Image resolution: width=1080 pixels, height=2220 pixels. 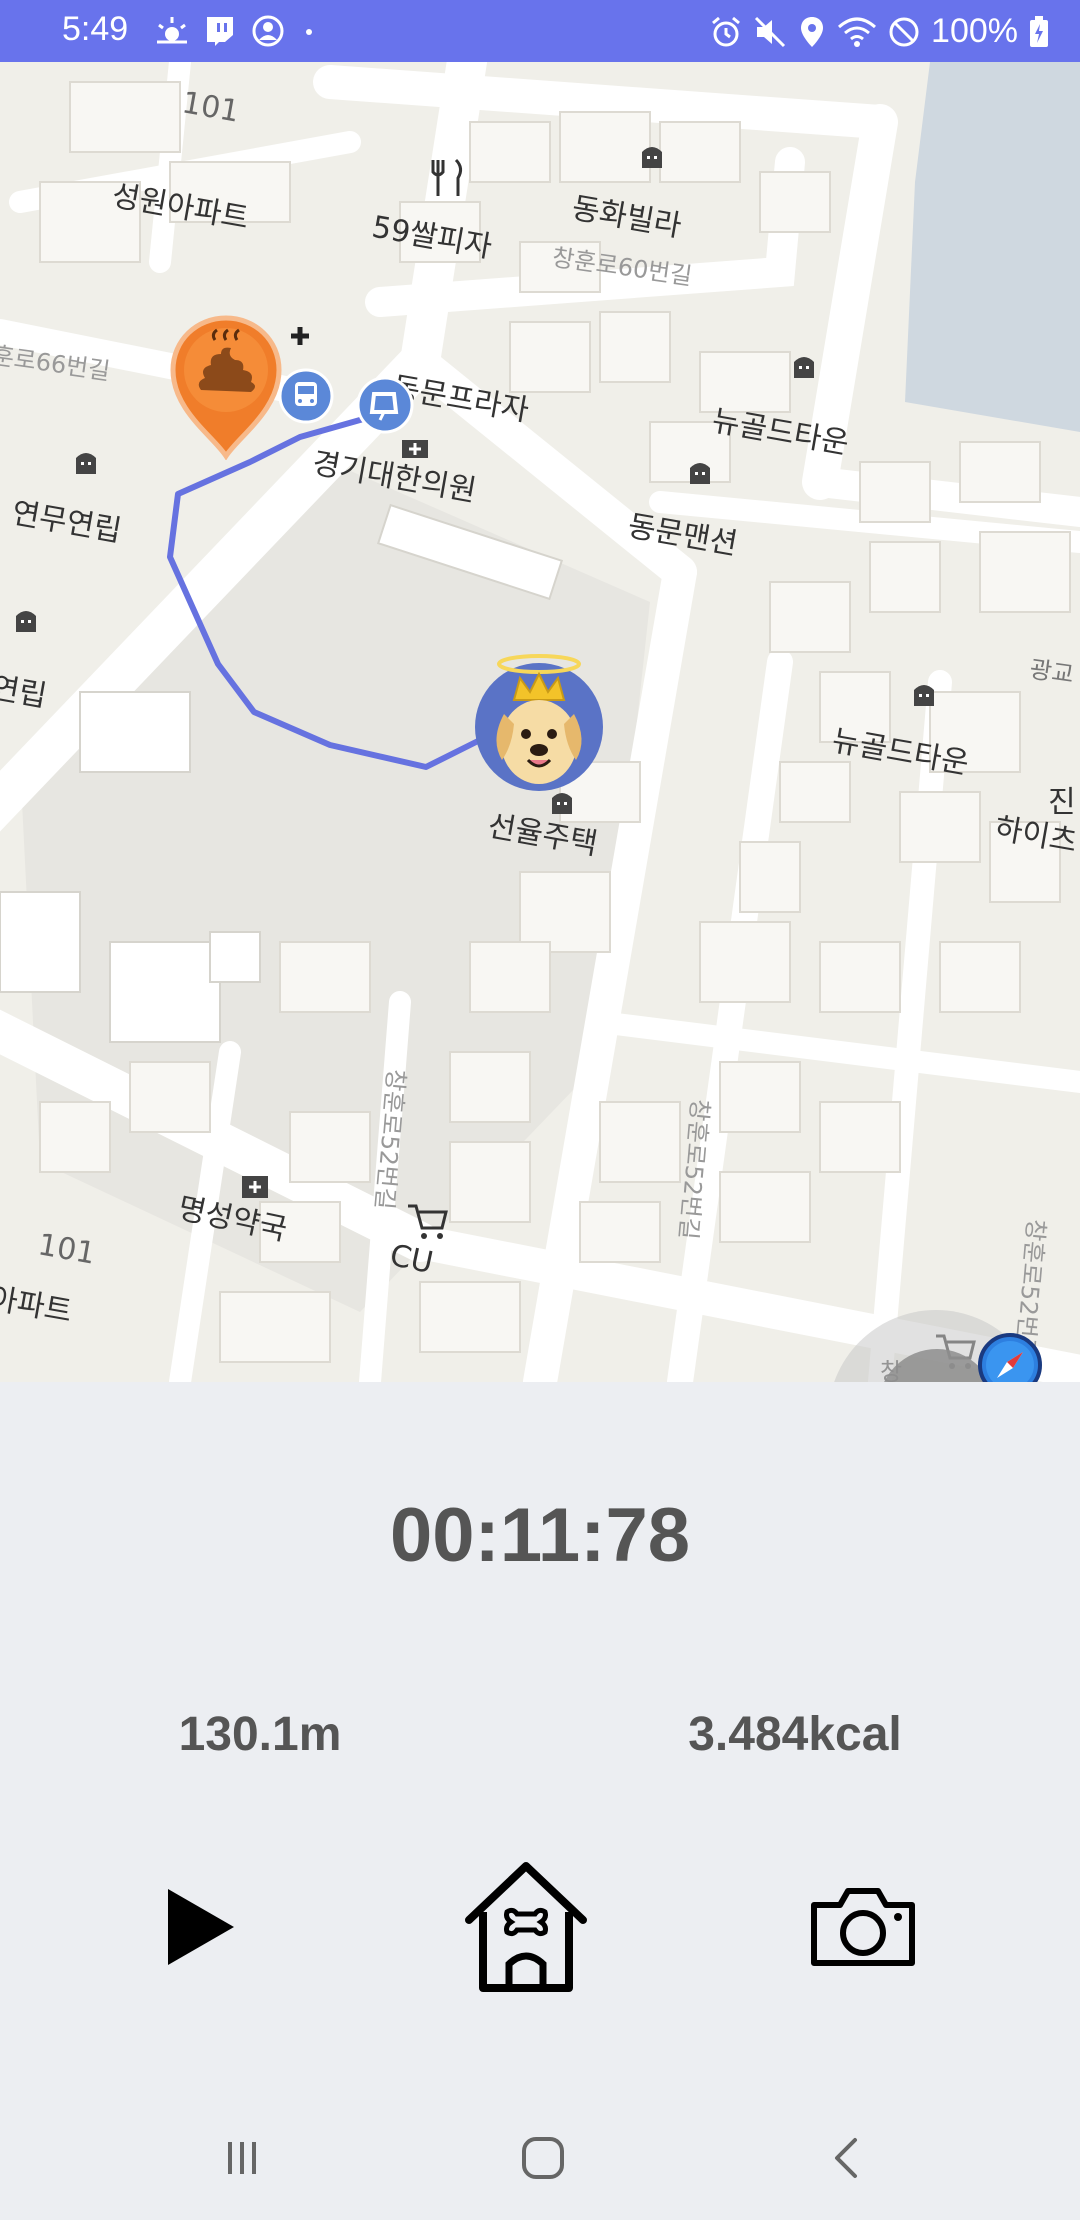 I want to click on twitch-icon, so click(x=220, y=31).